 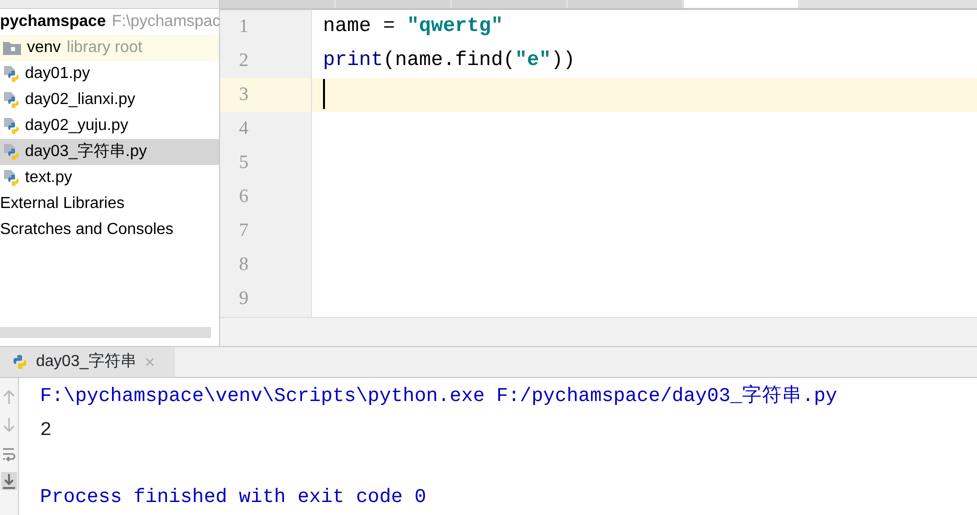 What do you see at coordinates (233, 497) in the screenshot?
I see `console-line: Process finished with exit code 0` at bounding box center [233, 497].